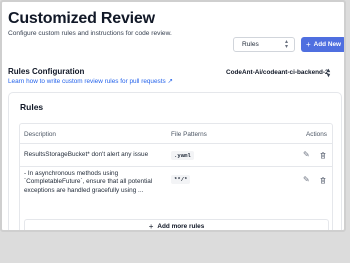  What do you see at coordinates (264, 44) in the screenshot?
I see `view-select: Rules ▴ ▾` at bounding box center [264, 44].